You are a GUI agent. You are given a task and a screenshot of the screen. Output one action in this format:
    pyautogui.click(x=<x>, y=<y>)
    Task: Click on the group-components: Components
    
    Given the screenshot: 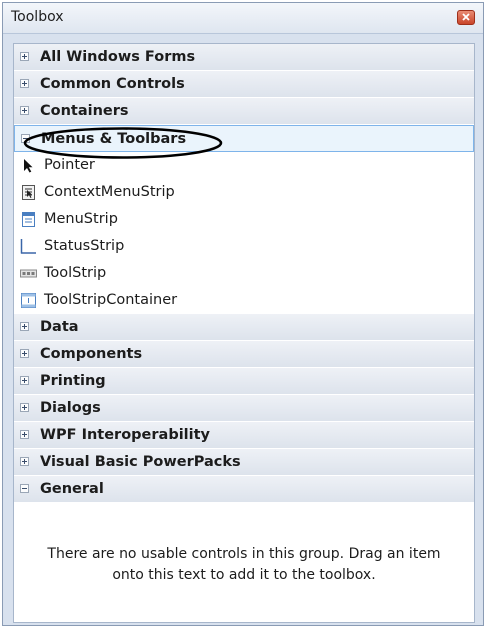 What is the action you would take?
    pyautogui.click(x=244, y=354)
    